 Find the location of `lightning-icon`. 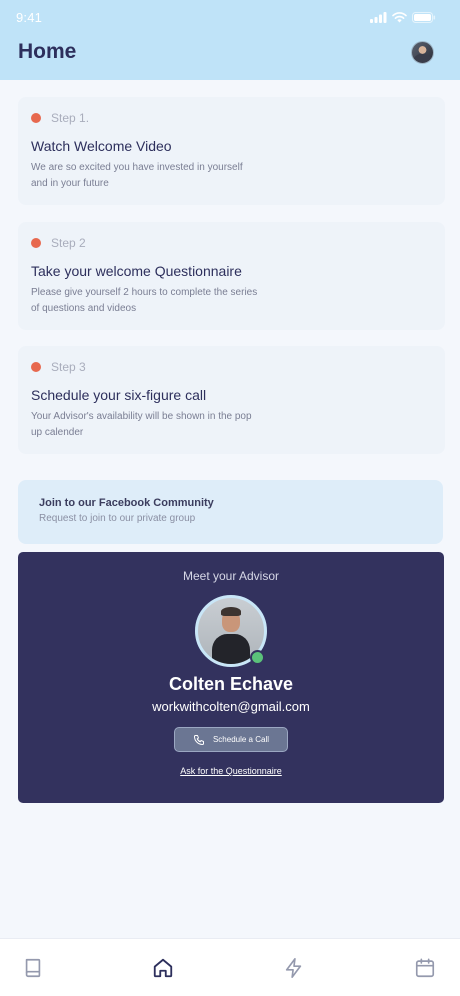

lightning-icon is located at coordinates (293, 968).